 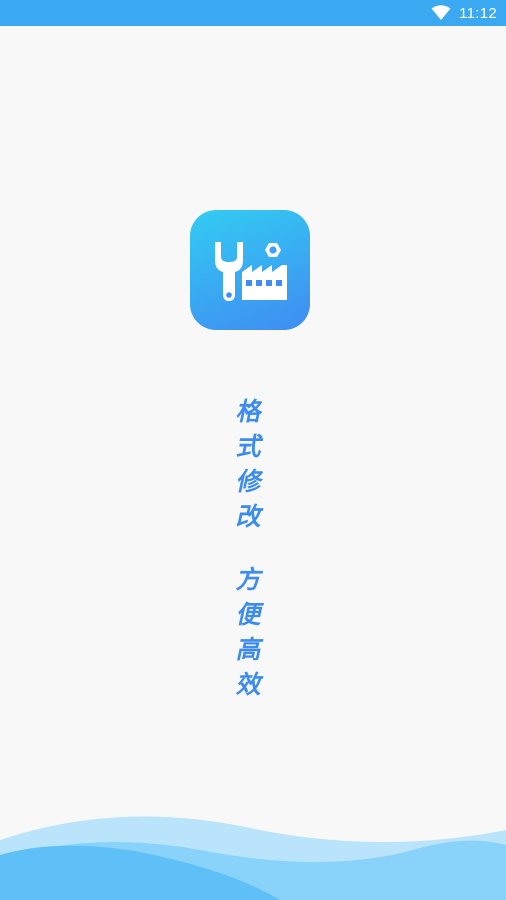 What do you see at coordinates (250, 464) in the screenshot?
I see `slogan-line-format-edit: 格 式 修 改` at bounding box center [250, 464].